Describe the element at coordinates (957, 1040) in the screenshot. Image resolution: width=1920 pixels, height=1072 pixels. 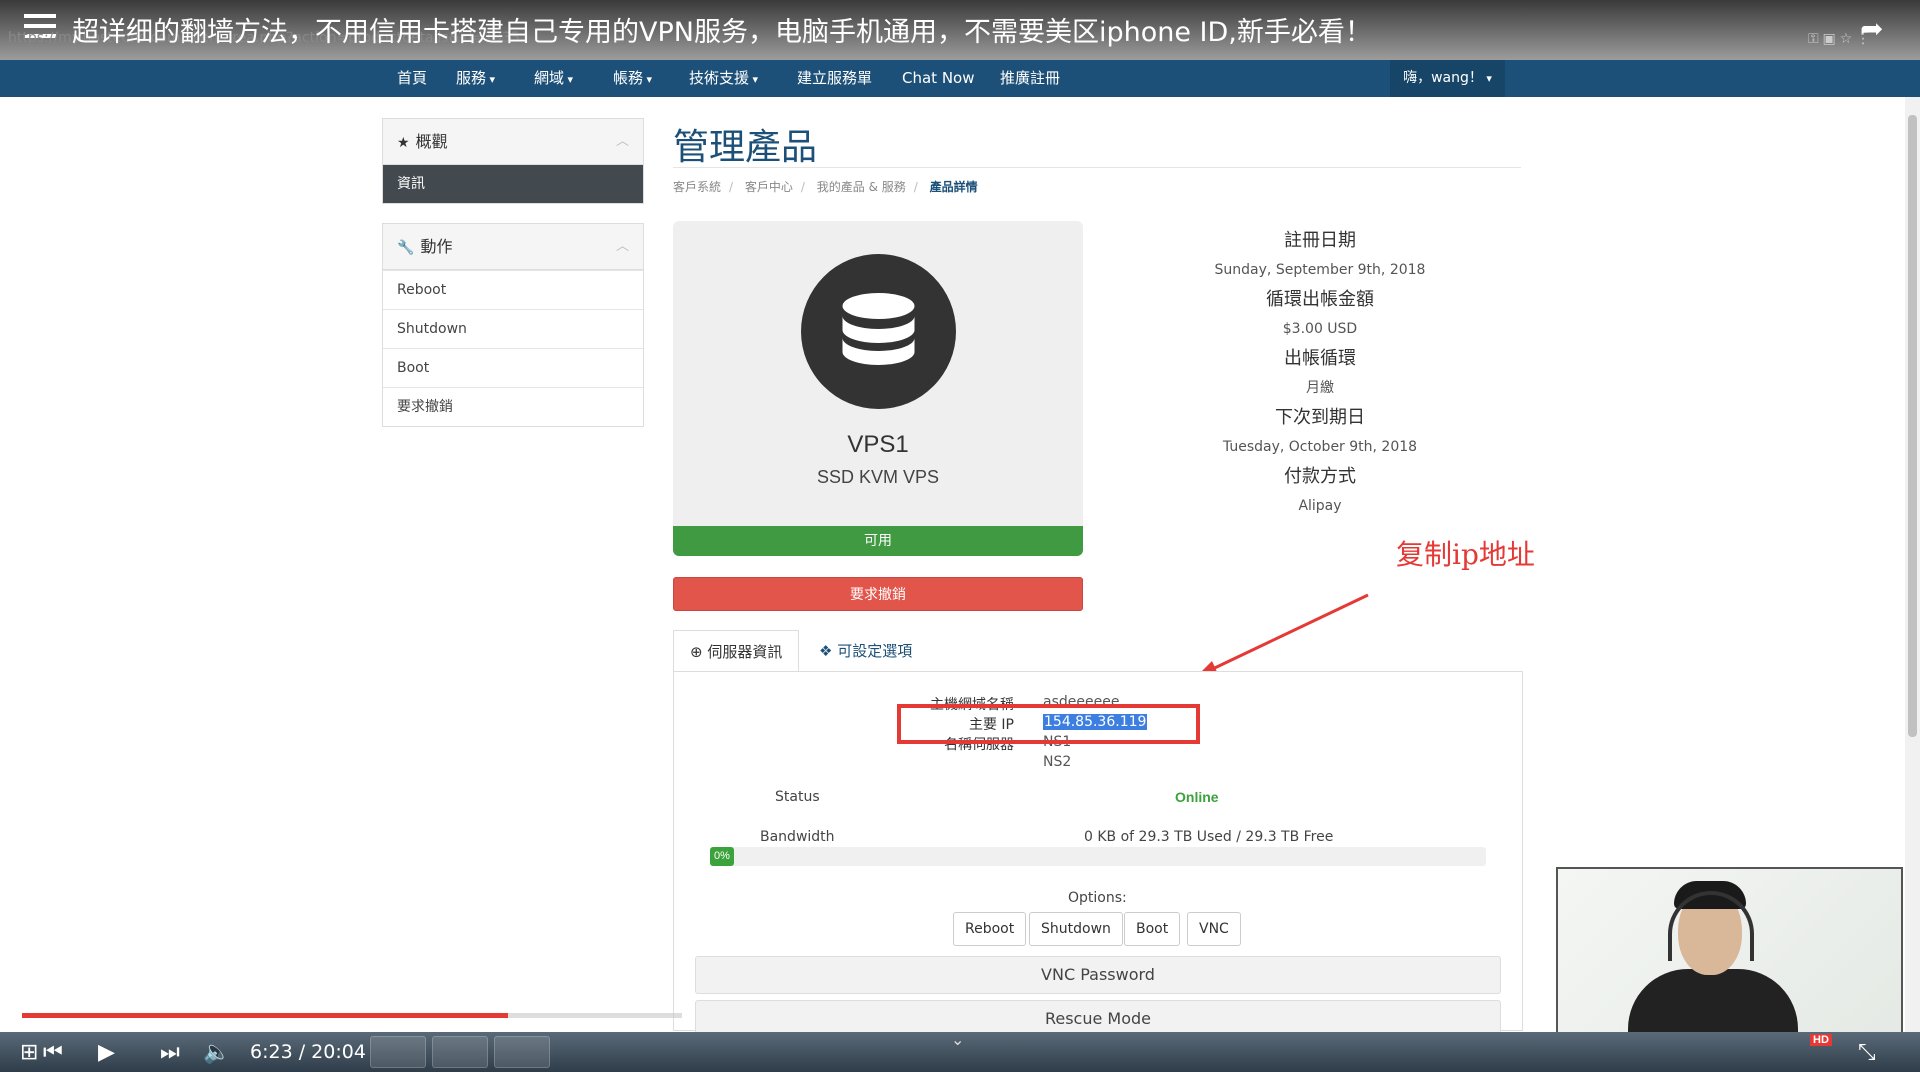
I see `chevron-down-icon: ⌄` at that location.